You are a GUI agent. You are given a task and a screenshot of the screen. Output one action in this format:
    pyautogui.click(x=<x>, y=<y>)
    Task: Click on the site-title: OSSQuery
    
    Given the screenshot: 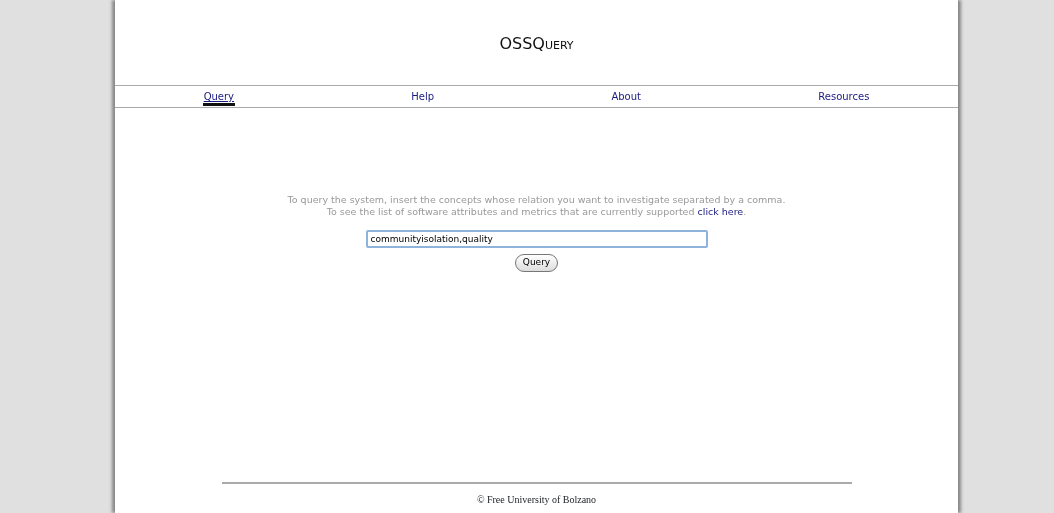 What is the action you would take?
    pyautogui.click(x=536, y=43)
    